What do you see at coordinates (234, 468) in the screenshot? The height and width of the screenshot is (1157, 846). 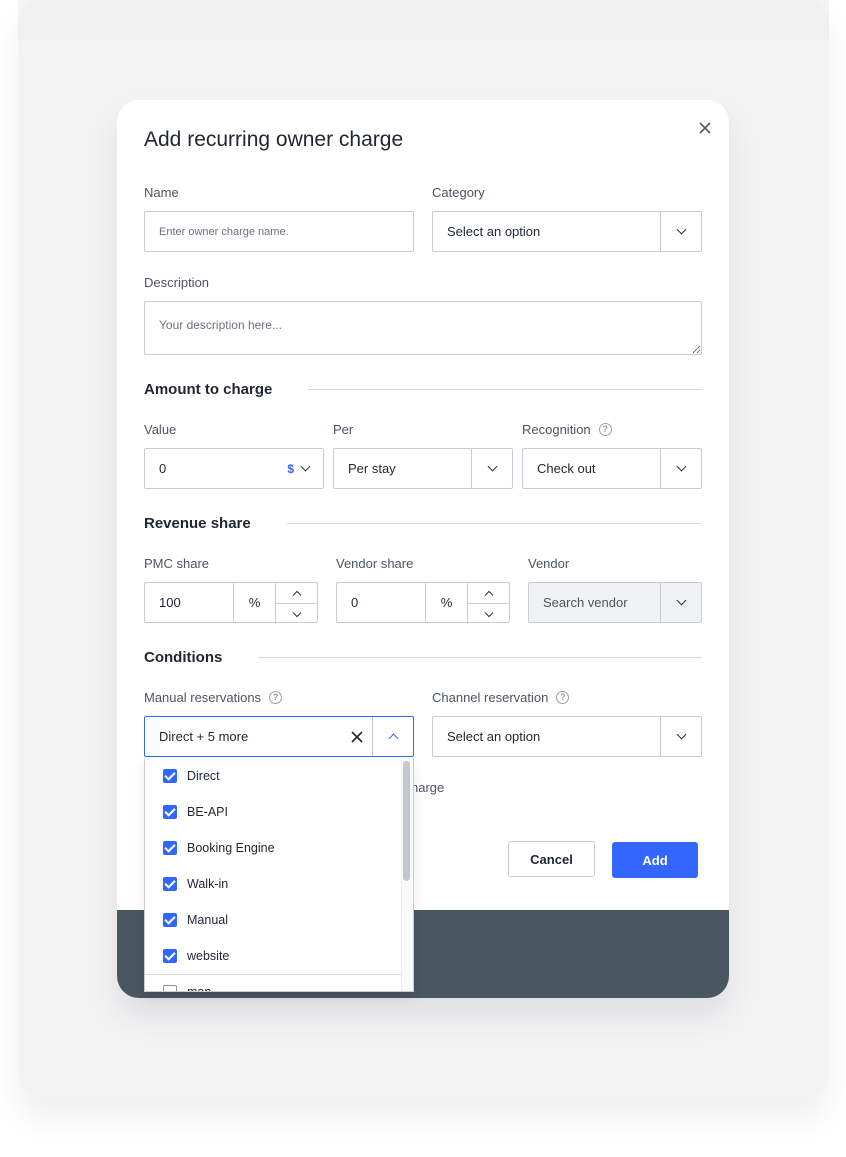 I see `value-input: 0 $` at bounding box center [234, 468].